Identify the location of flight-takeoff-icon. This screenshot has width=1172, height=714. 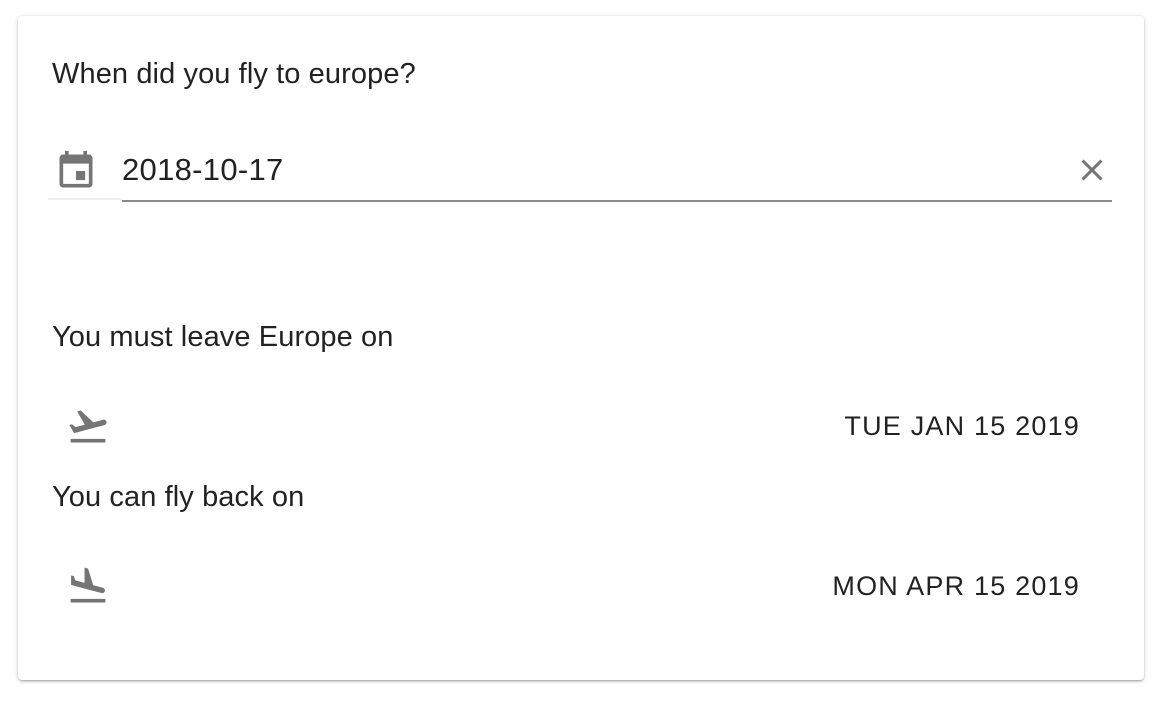
(88, 426).